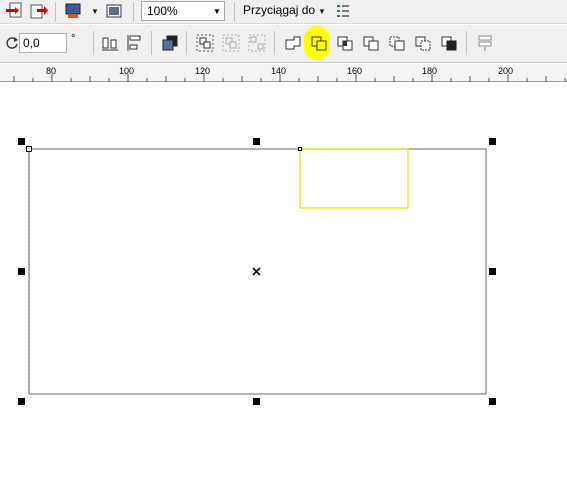 The image size is (567, 489). I want to click on ruler-label: 140, so click(279, 71).